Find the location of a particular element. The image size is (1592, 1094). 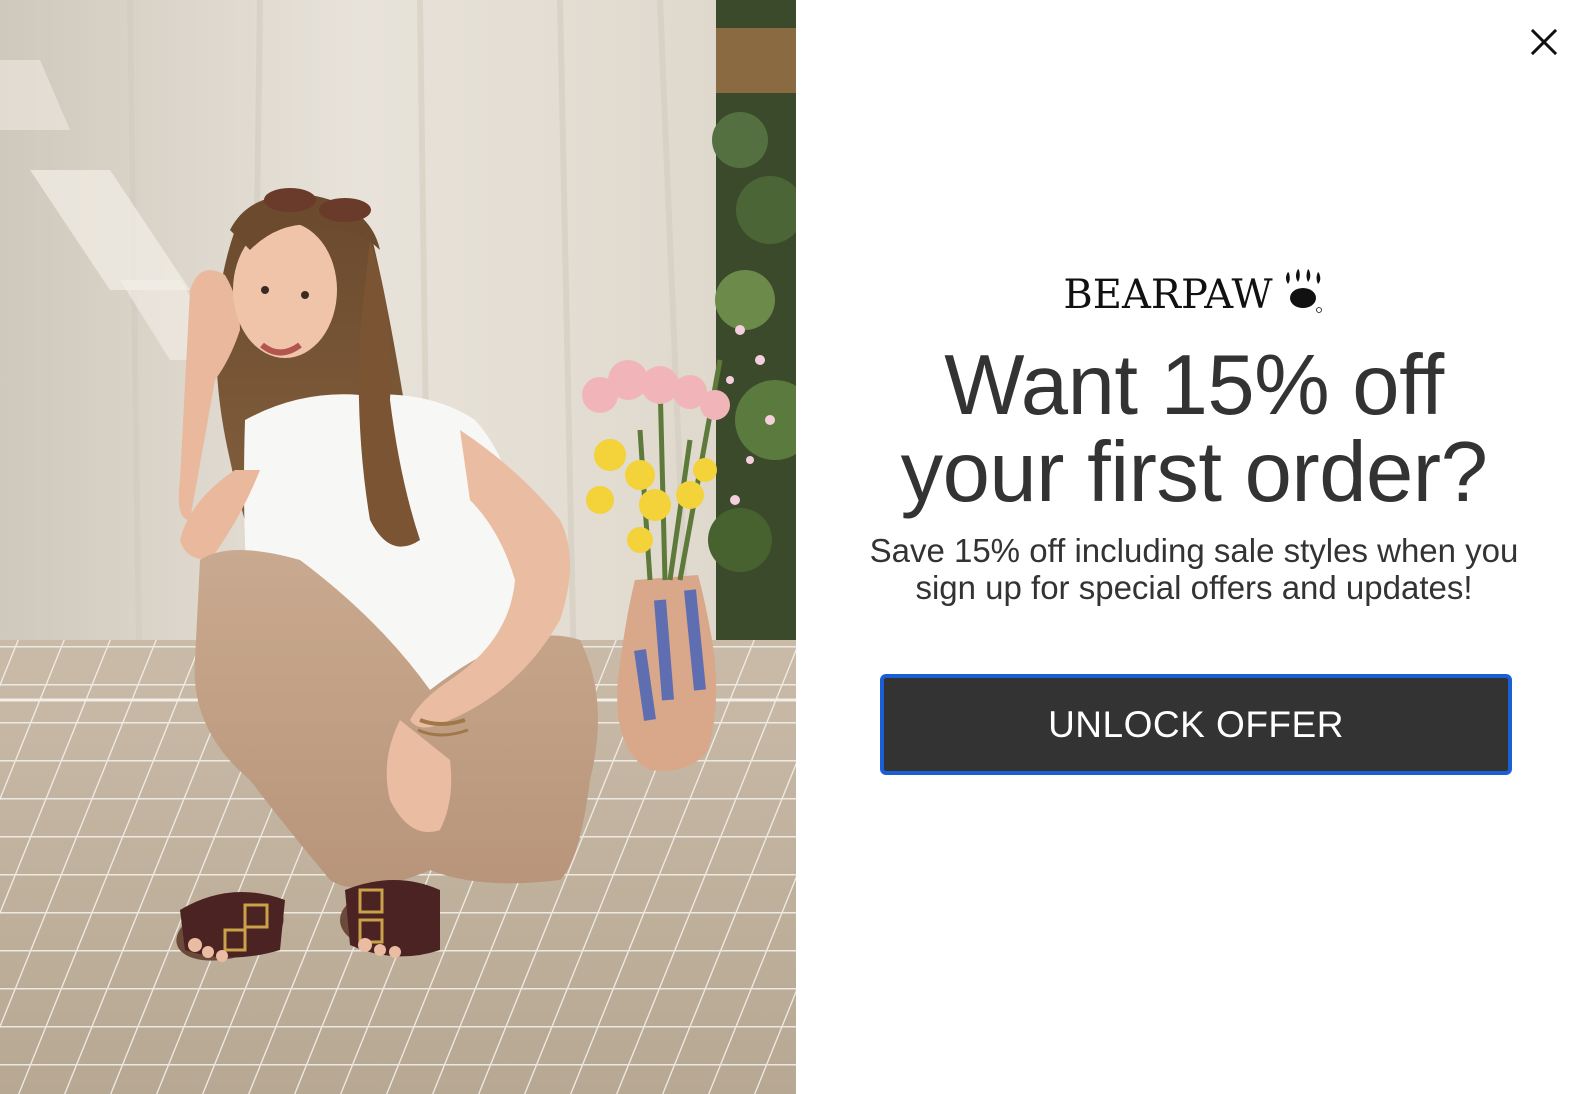

paw-icon is located at coordinates (1303, 291).